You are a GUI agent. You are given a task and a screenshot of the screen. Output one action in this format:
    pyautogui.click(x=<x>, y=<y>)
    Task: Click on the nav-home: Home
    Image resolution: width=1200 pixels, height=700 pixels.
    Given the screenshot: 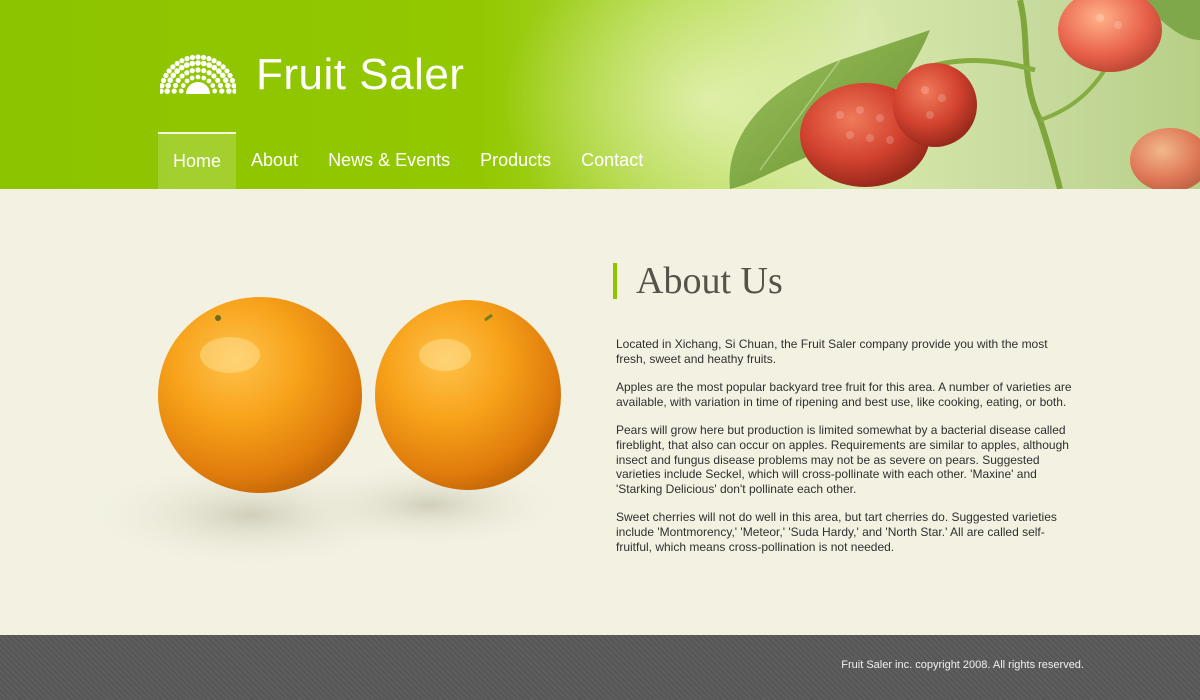 What is the action you would take?
    pyautogui.click(x=197, y=160)
    